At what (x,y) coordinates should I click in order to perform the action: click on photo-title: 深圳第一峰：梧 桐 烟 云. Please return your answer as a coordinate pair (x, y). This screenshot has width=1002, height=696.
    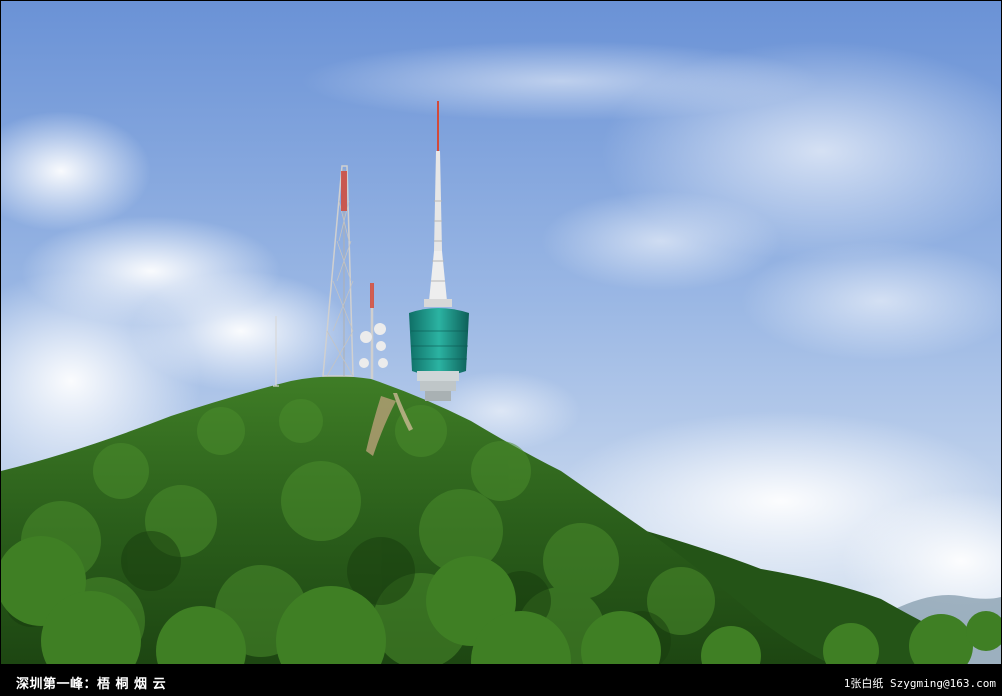
    Looking at the image, I should click on (91, 684).